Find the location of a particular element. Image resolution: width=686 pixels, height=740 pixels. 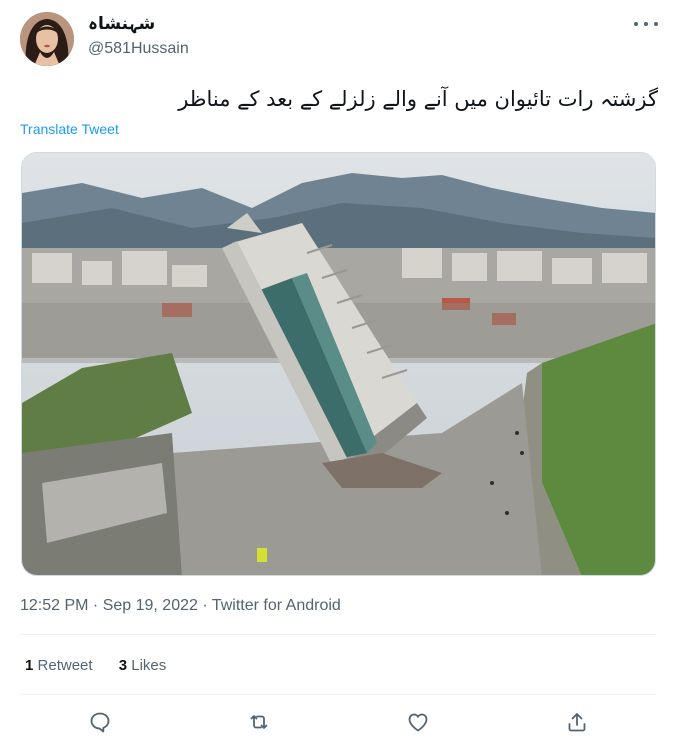

like-button is located at coordinates (418, 722).